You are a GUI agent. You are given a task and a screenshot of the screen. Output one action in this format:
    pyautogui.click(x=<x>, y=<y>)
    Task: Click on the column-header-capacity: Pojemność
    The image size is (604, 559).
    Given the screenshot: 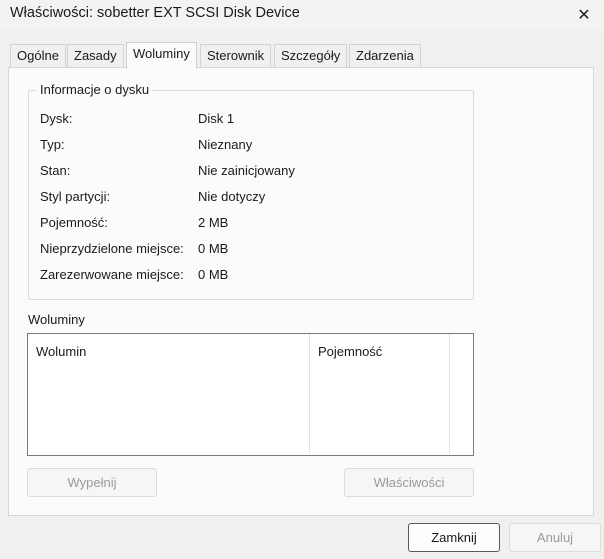 What is the action you would take?
    pyautogui.click(x=380, y=394)
    